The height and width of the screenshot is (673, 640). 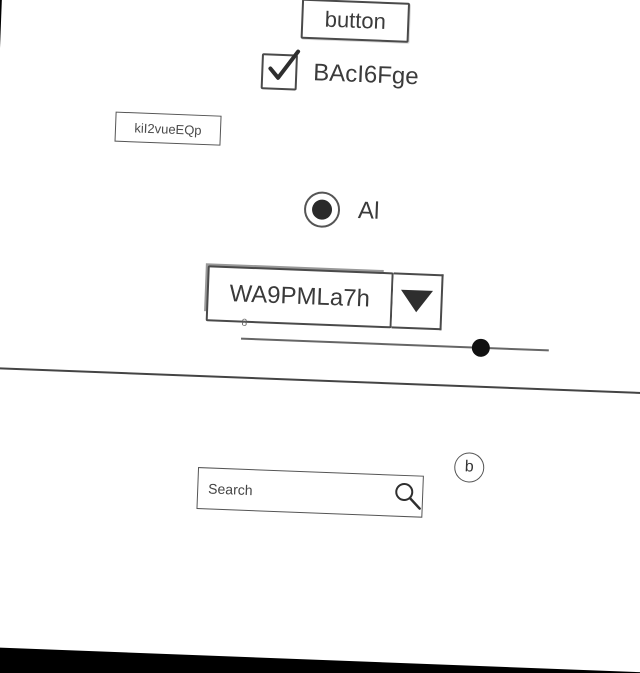 I want to click on radio-dot, so click(x=322, y=209).